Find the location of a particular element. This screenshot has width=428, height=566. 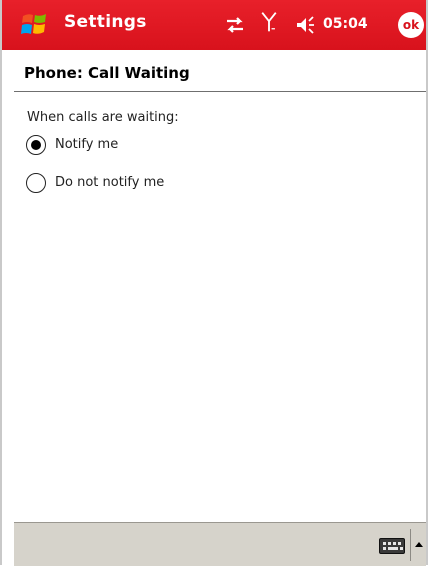

title-bar: Settings 05:04 ok is located at coordinates (214, 25).